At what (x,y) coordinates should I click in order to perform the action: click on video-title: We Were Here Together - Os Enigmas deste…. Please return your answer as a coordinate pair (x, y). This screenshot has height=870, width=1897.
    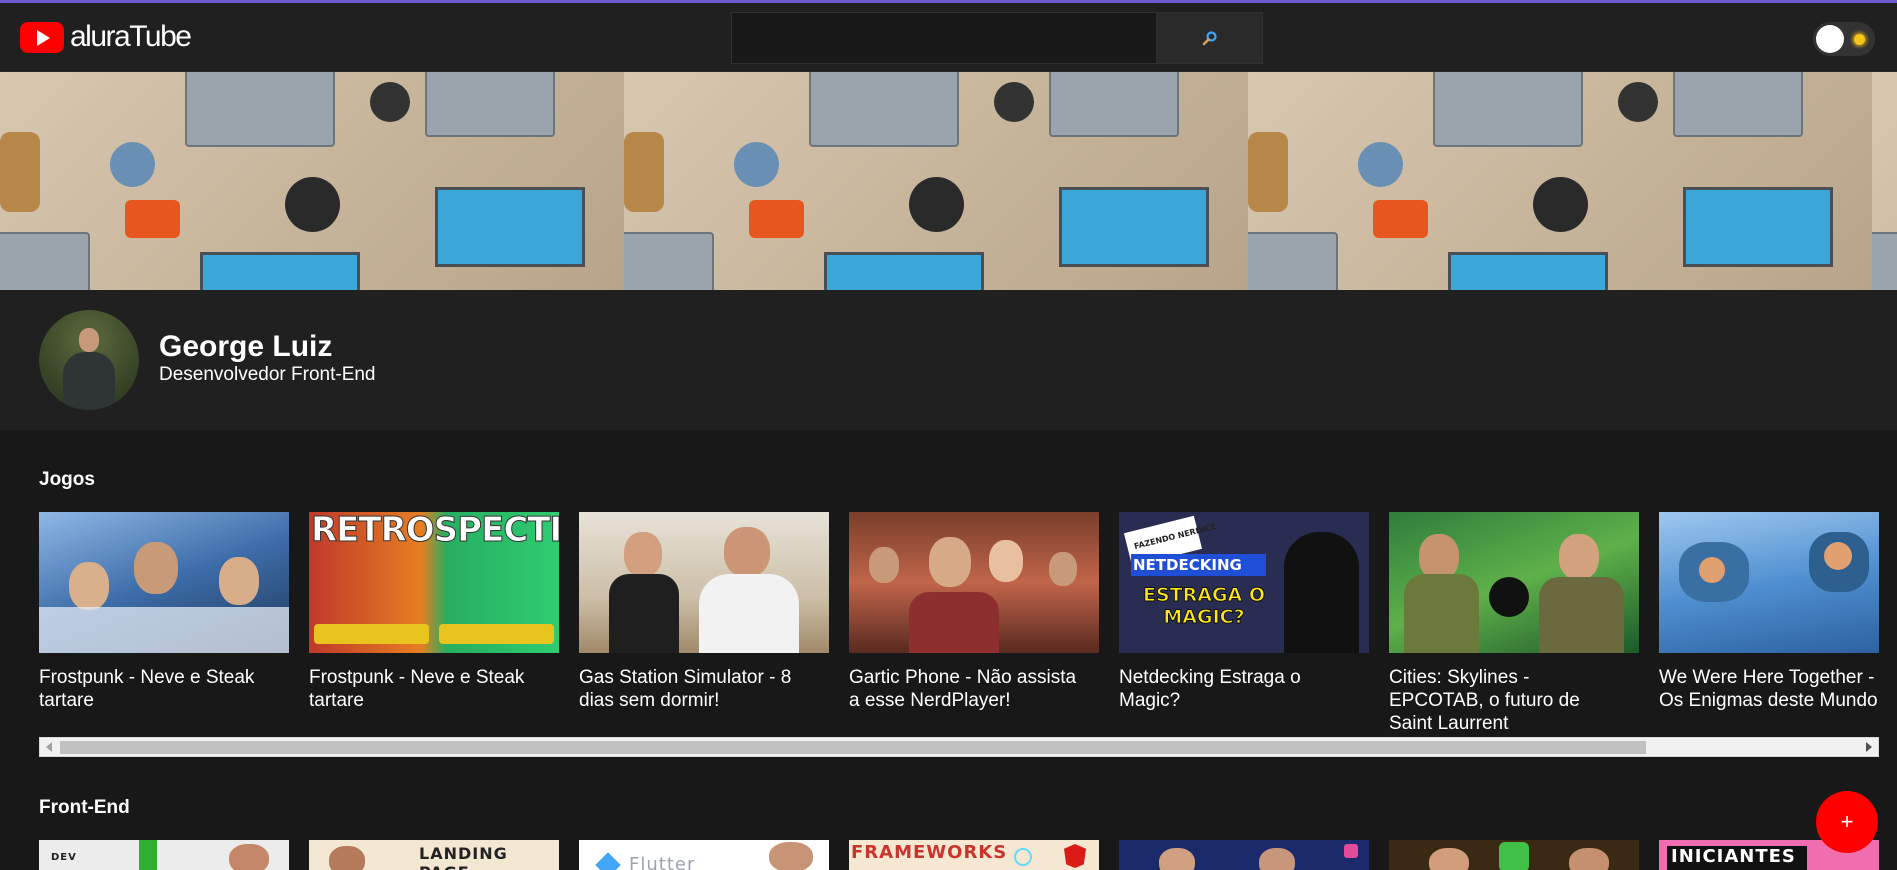
    Looking at the image, I should click on (1769, 689).